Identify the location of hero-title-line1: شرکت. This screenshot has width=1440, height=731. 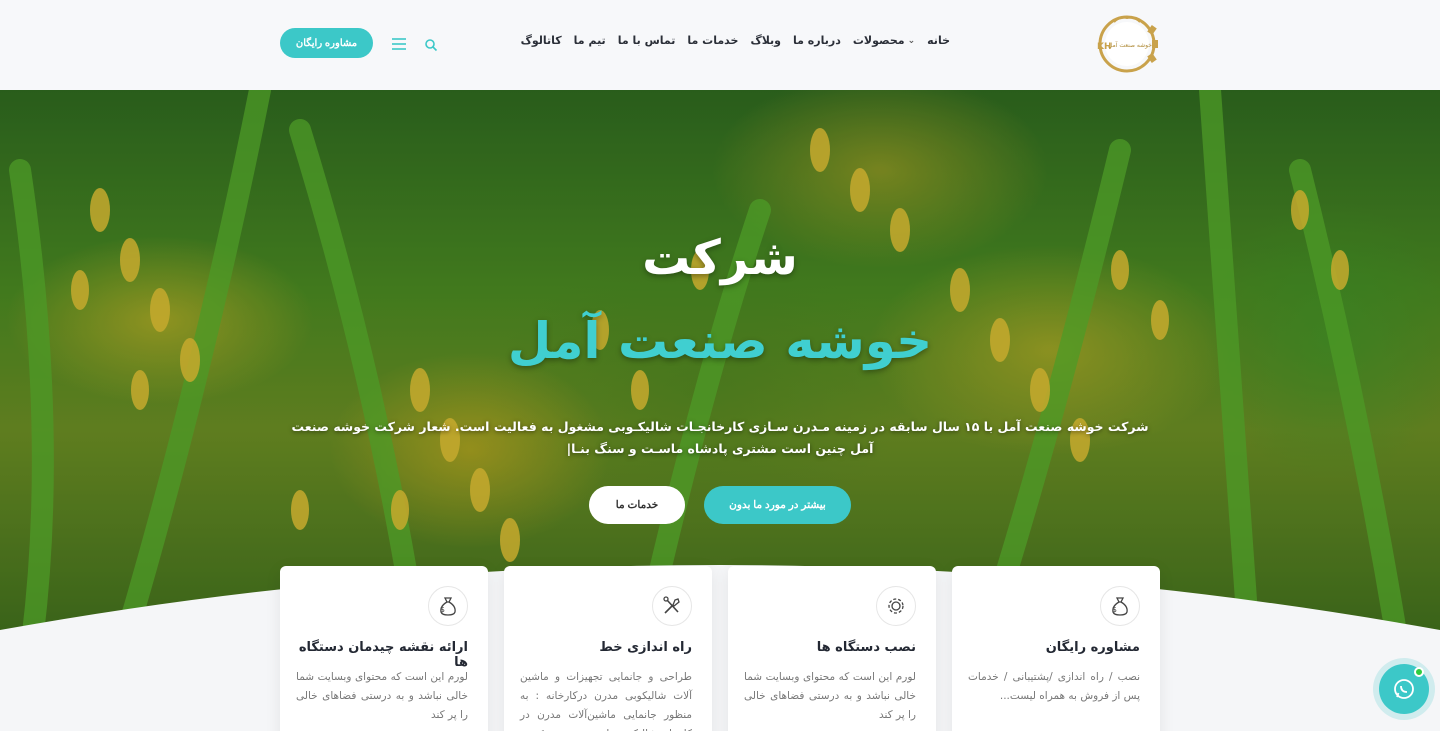
(720, 258).